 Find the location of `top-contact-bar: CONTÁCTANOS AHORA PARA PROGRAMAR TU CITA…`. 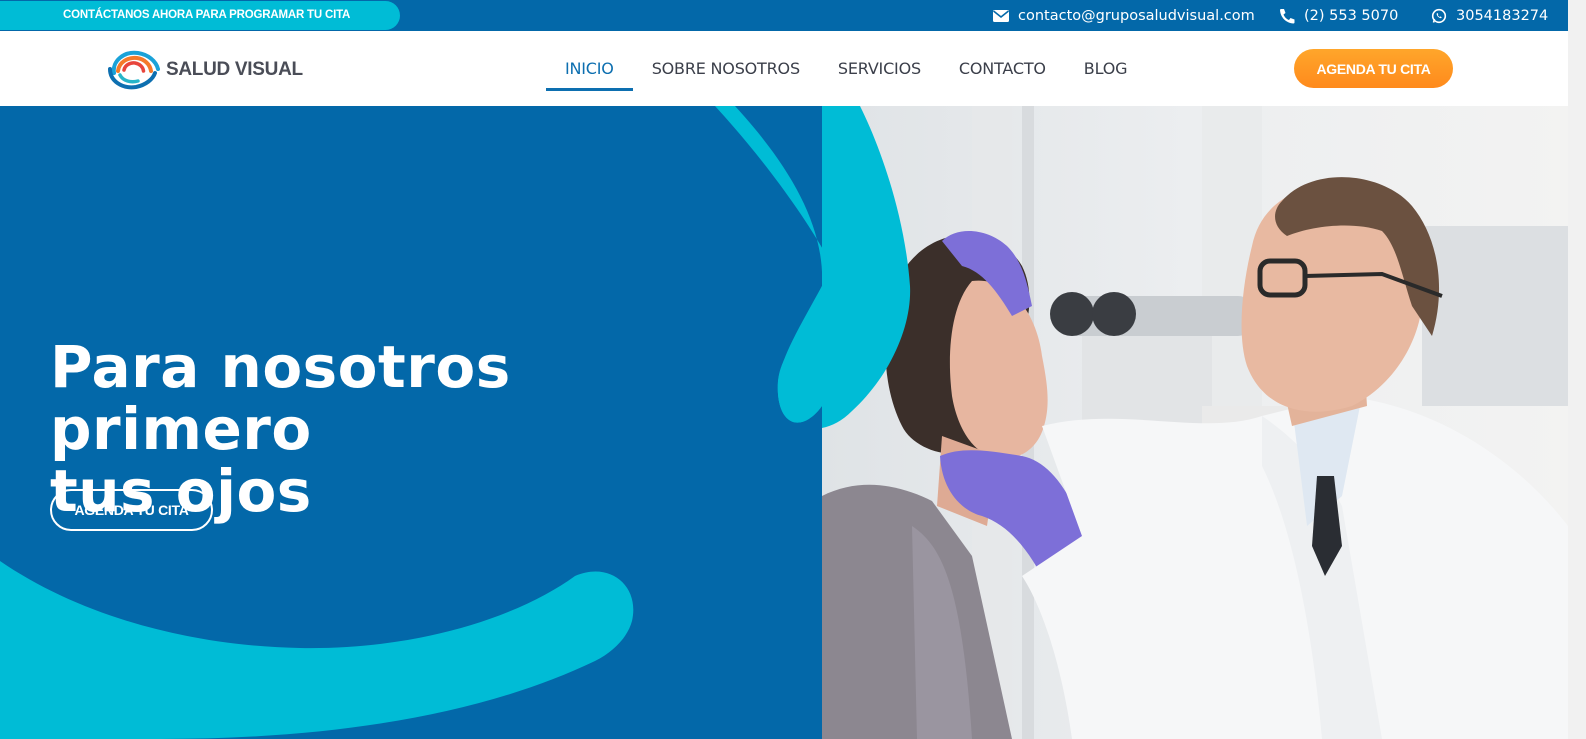

top-contact-bar: CONTÁCTANOS AHORA PARA PROGRAMAR TU CITA… is located at coordinates (784, 15).